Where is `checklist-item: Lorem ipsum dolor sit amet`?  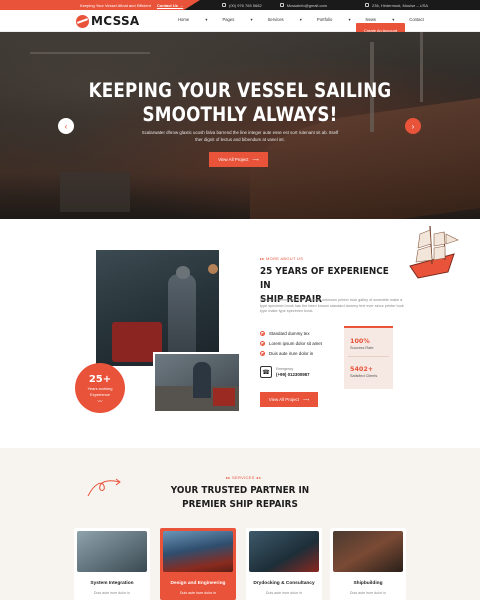
checklist-item: Lorem ipsum dolor sit amet is located at coordinates (291, 343).